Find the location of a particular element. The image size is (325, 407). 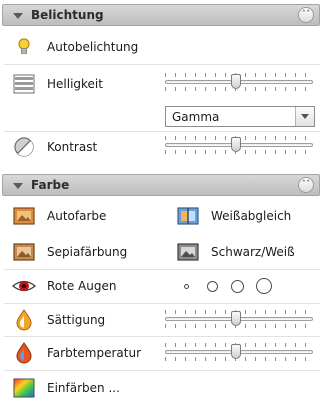

gamma-selected: Gamma is located at coordinates (196, 117).